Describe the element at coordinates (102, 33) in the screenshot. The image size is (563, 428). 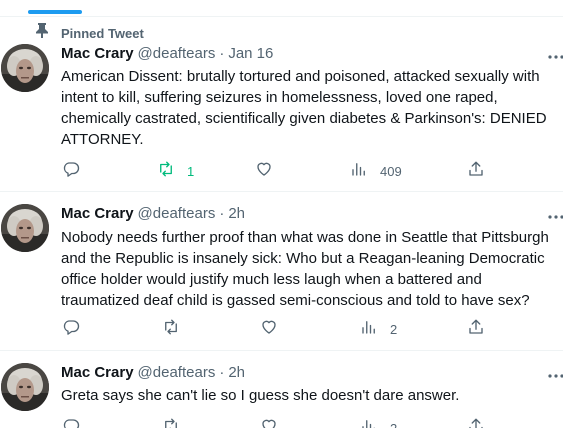
I see `pinned-label: Pinned Tweet` at that location.